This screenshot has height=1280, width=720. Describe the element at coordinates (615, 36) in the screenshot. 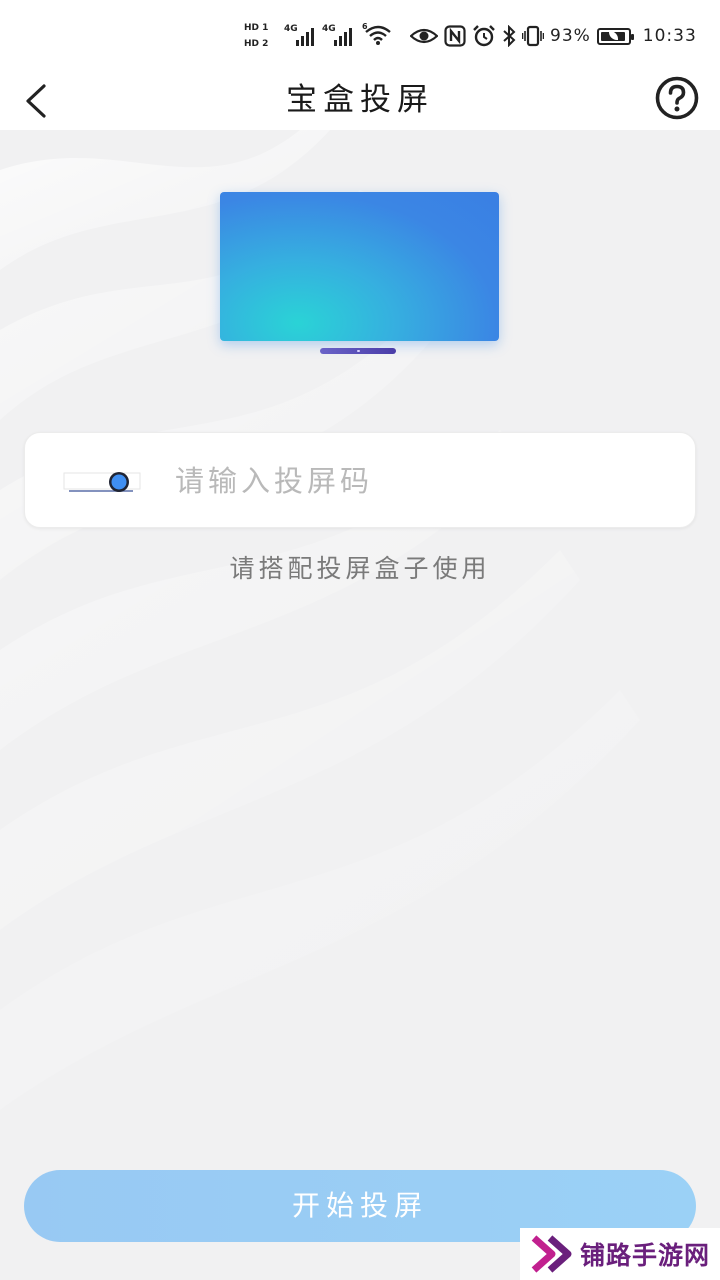

I see `battery-icon` at that location.